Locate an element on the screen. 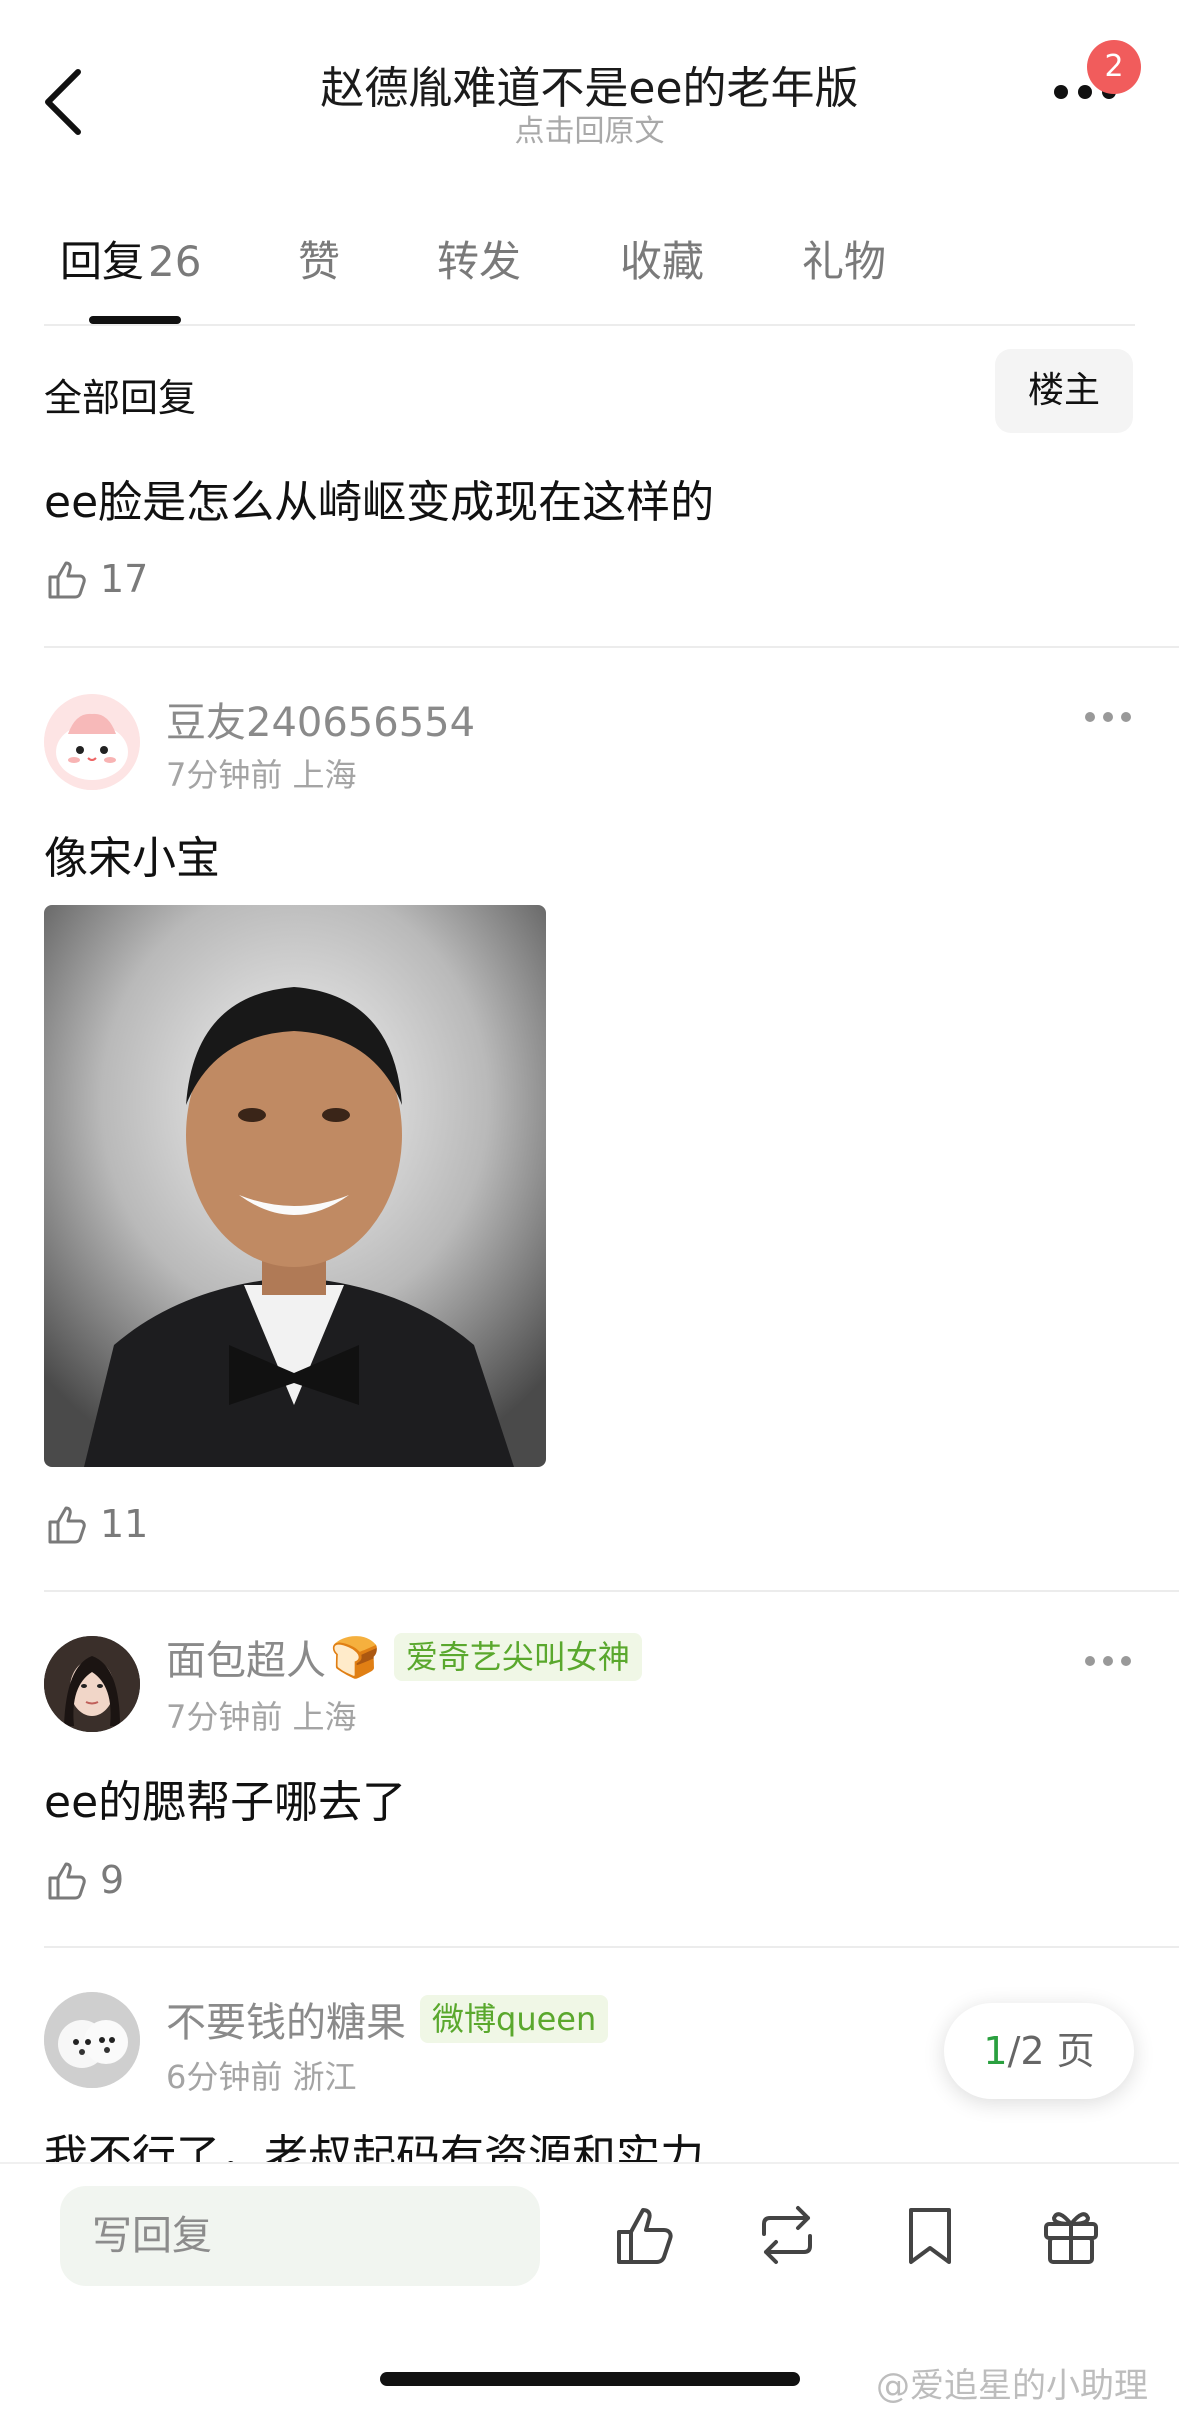 Image resolution: width=1179 pixels, height=2416 pixels. comment-text: ee的腮帮子哪去了 is located at coordinates (225, 1802).